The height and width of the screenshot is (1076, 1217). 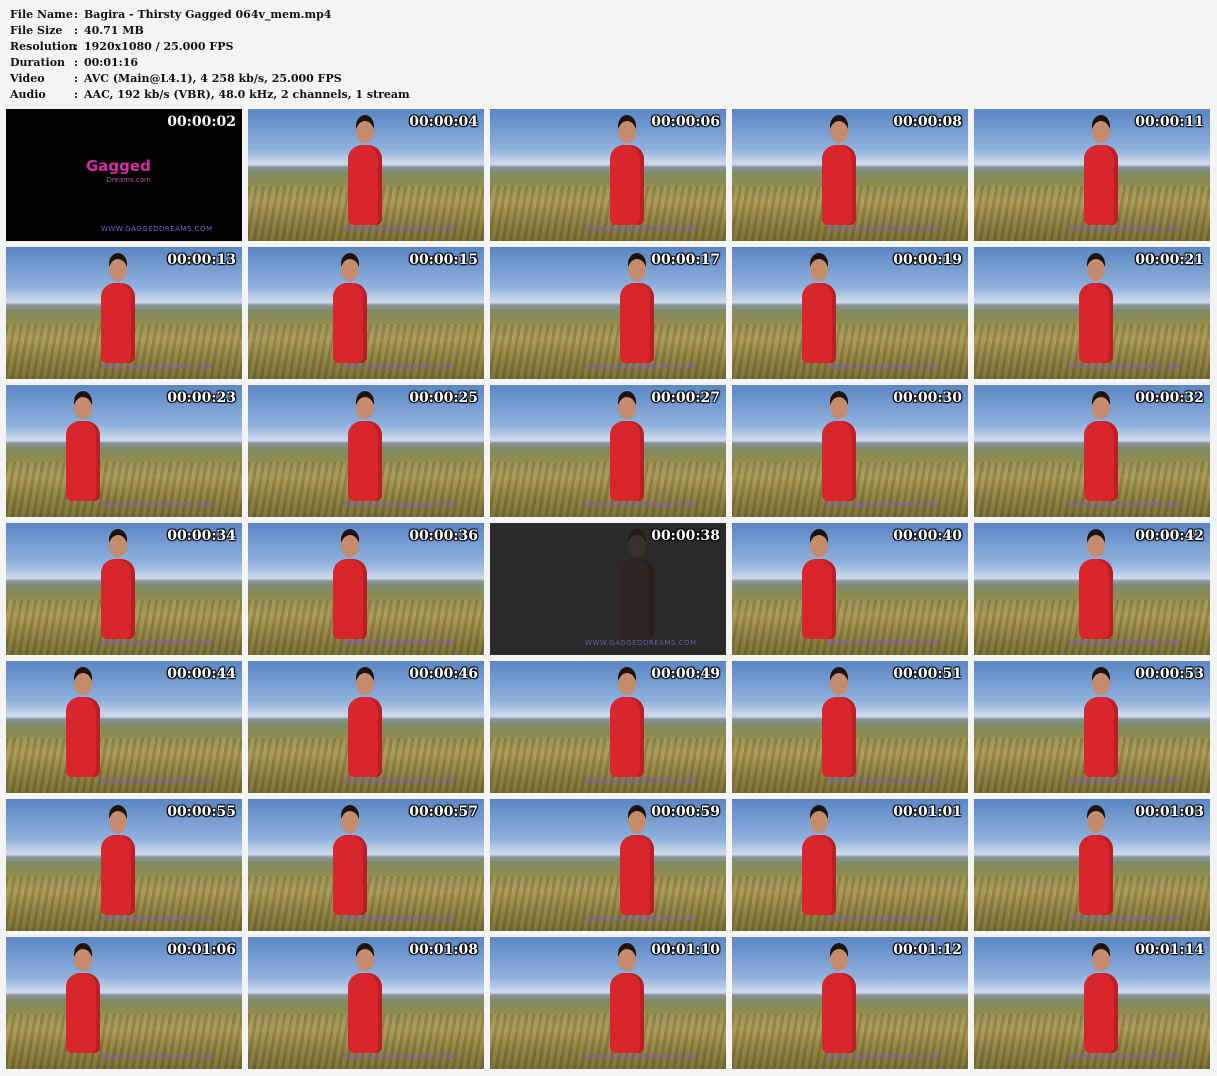 I want to click on video-thumbnail: WWW.GAGGEDDREAMS.COM 00:00:38, so click(x=608, y=589).